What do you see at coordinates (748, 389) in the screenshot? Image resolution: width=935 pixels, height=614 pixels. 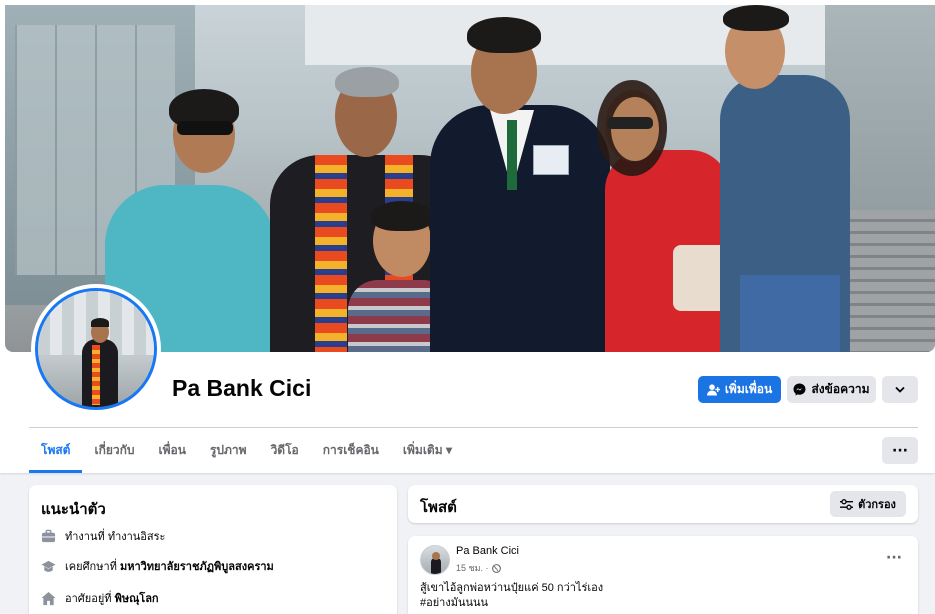 I see `add-friend-label: เพิ่มเพื่อน` at bounding box center [748, 389].